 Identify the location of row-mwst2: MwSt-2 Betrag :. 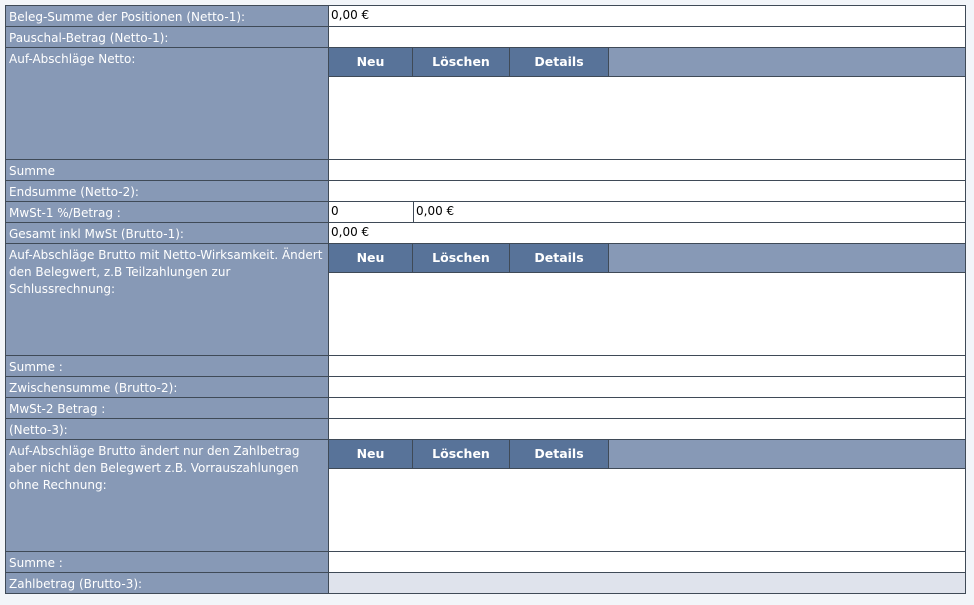
(485, 408).